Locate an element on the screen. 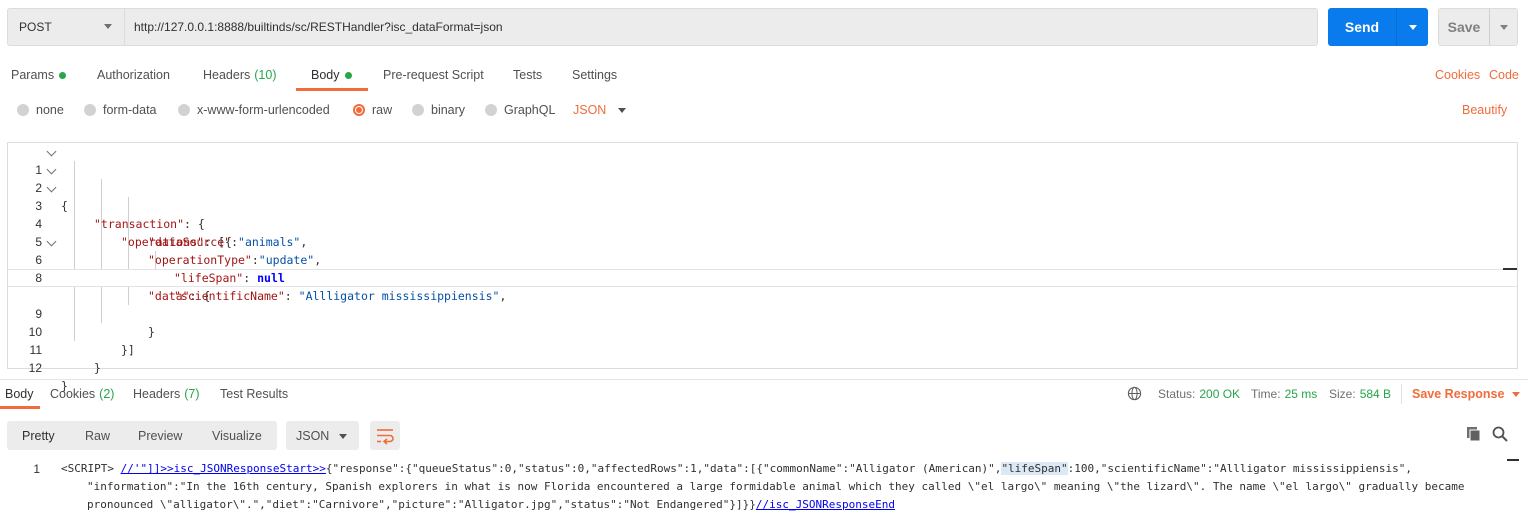 The image size is (1528, 526). save-response-label: Save Response is located at coordinates (1458, 394).